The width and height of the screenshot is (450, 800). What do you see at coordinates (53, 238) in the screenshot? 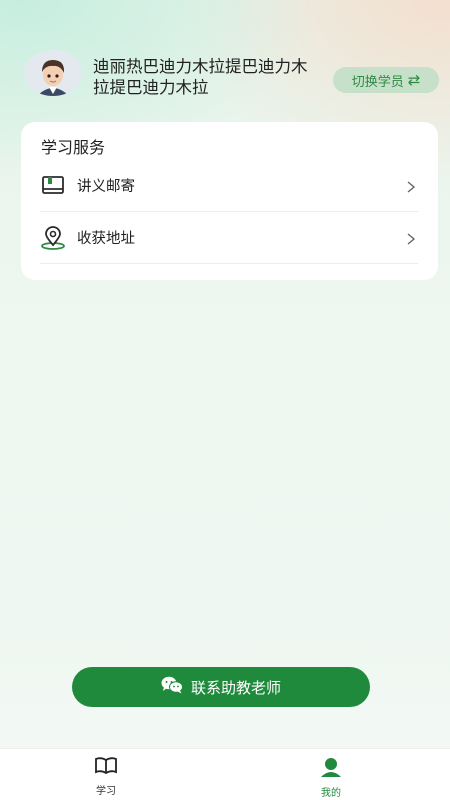
I see `location-pin-icon` at bounding box center [53, 238].